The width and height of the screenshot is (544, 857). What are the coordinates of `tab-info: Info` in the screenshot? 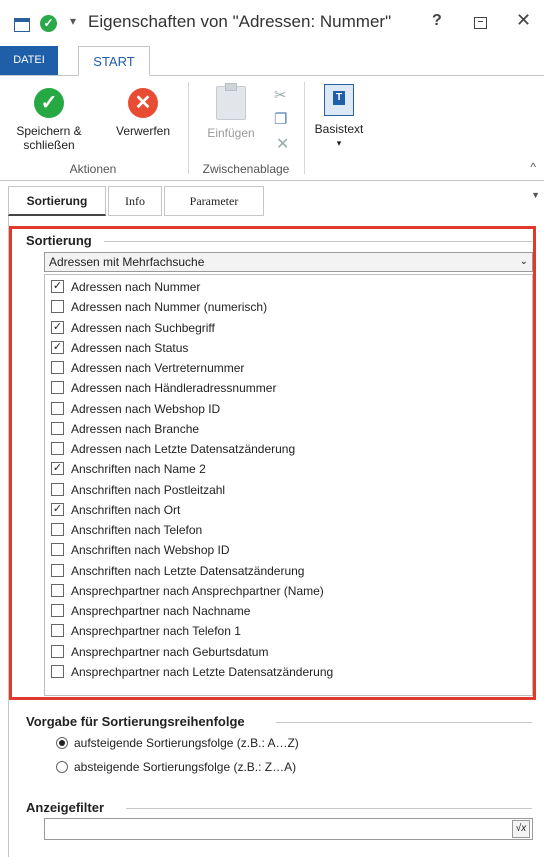 It's located at (135, 201).